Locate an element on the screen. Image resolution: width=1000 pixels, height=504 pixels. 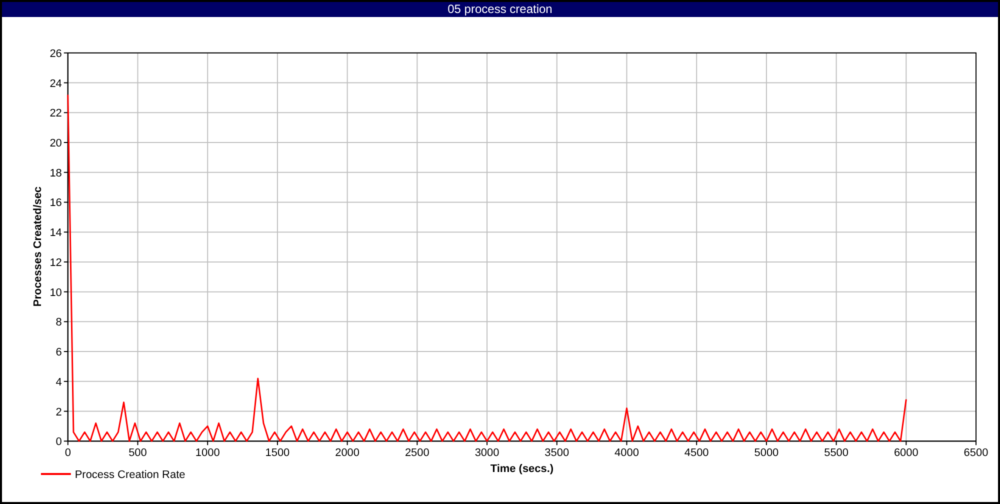
tick-label: 22 is located at coordinates (56, 114).